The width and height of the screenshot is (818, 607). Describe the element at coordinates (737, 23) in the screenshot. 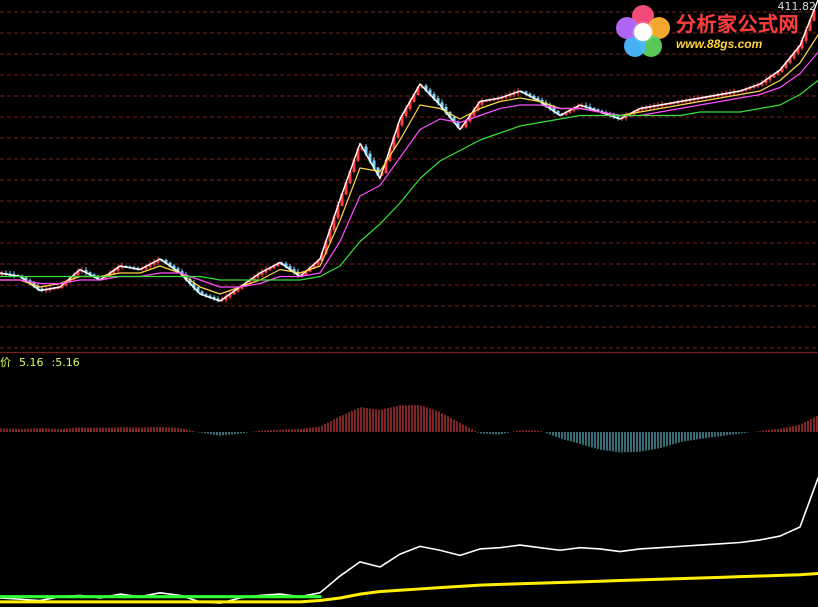

I see `logo-cn: 分析家公式网` at that location.